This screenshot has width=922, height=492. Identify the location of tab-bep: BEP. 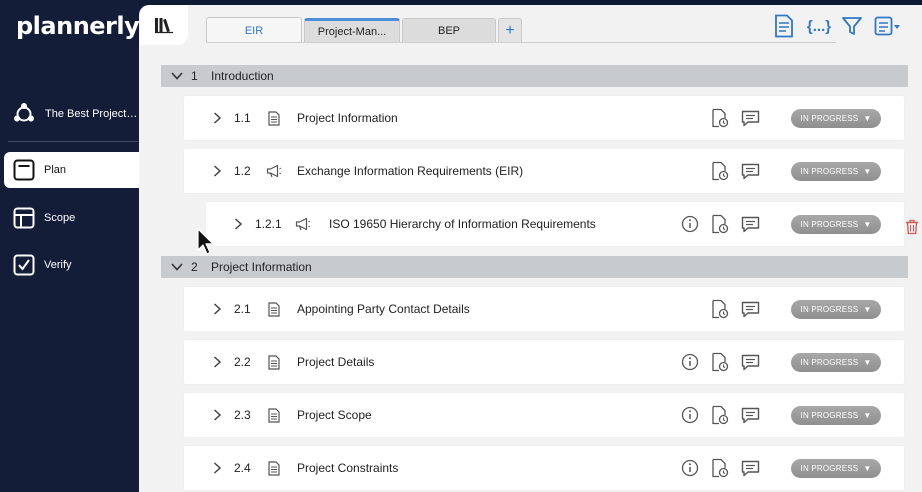
(449, 30).